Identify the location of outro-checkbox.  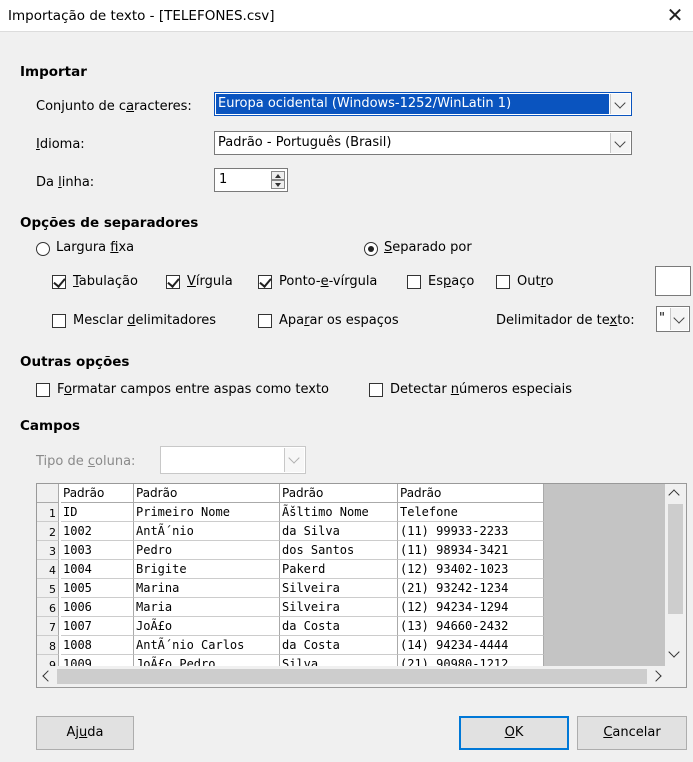
(503, 282).